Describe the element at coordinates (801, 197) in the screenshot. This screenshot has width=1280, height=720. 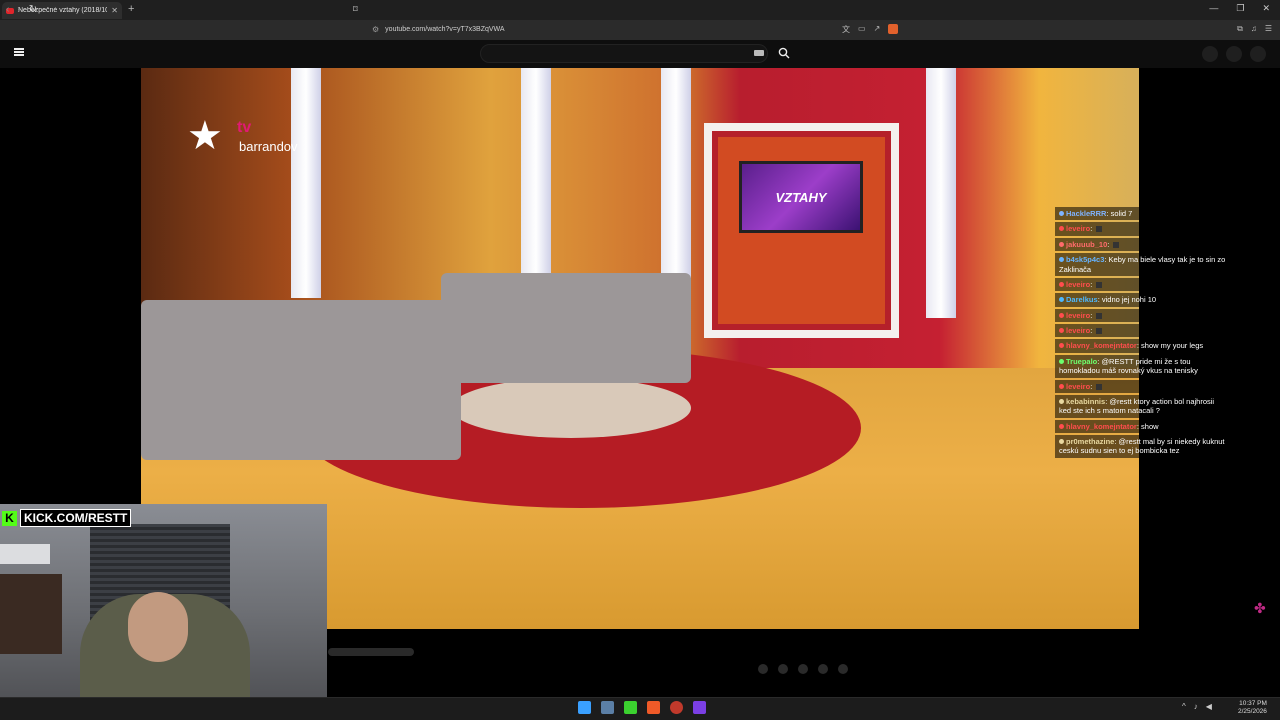
I see `show-logo-screen: VZTAHY` at that location.